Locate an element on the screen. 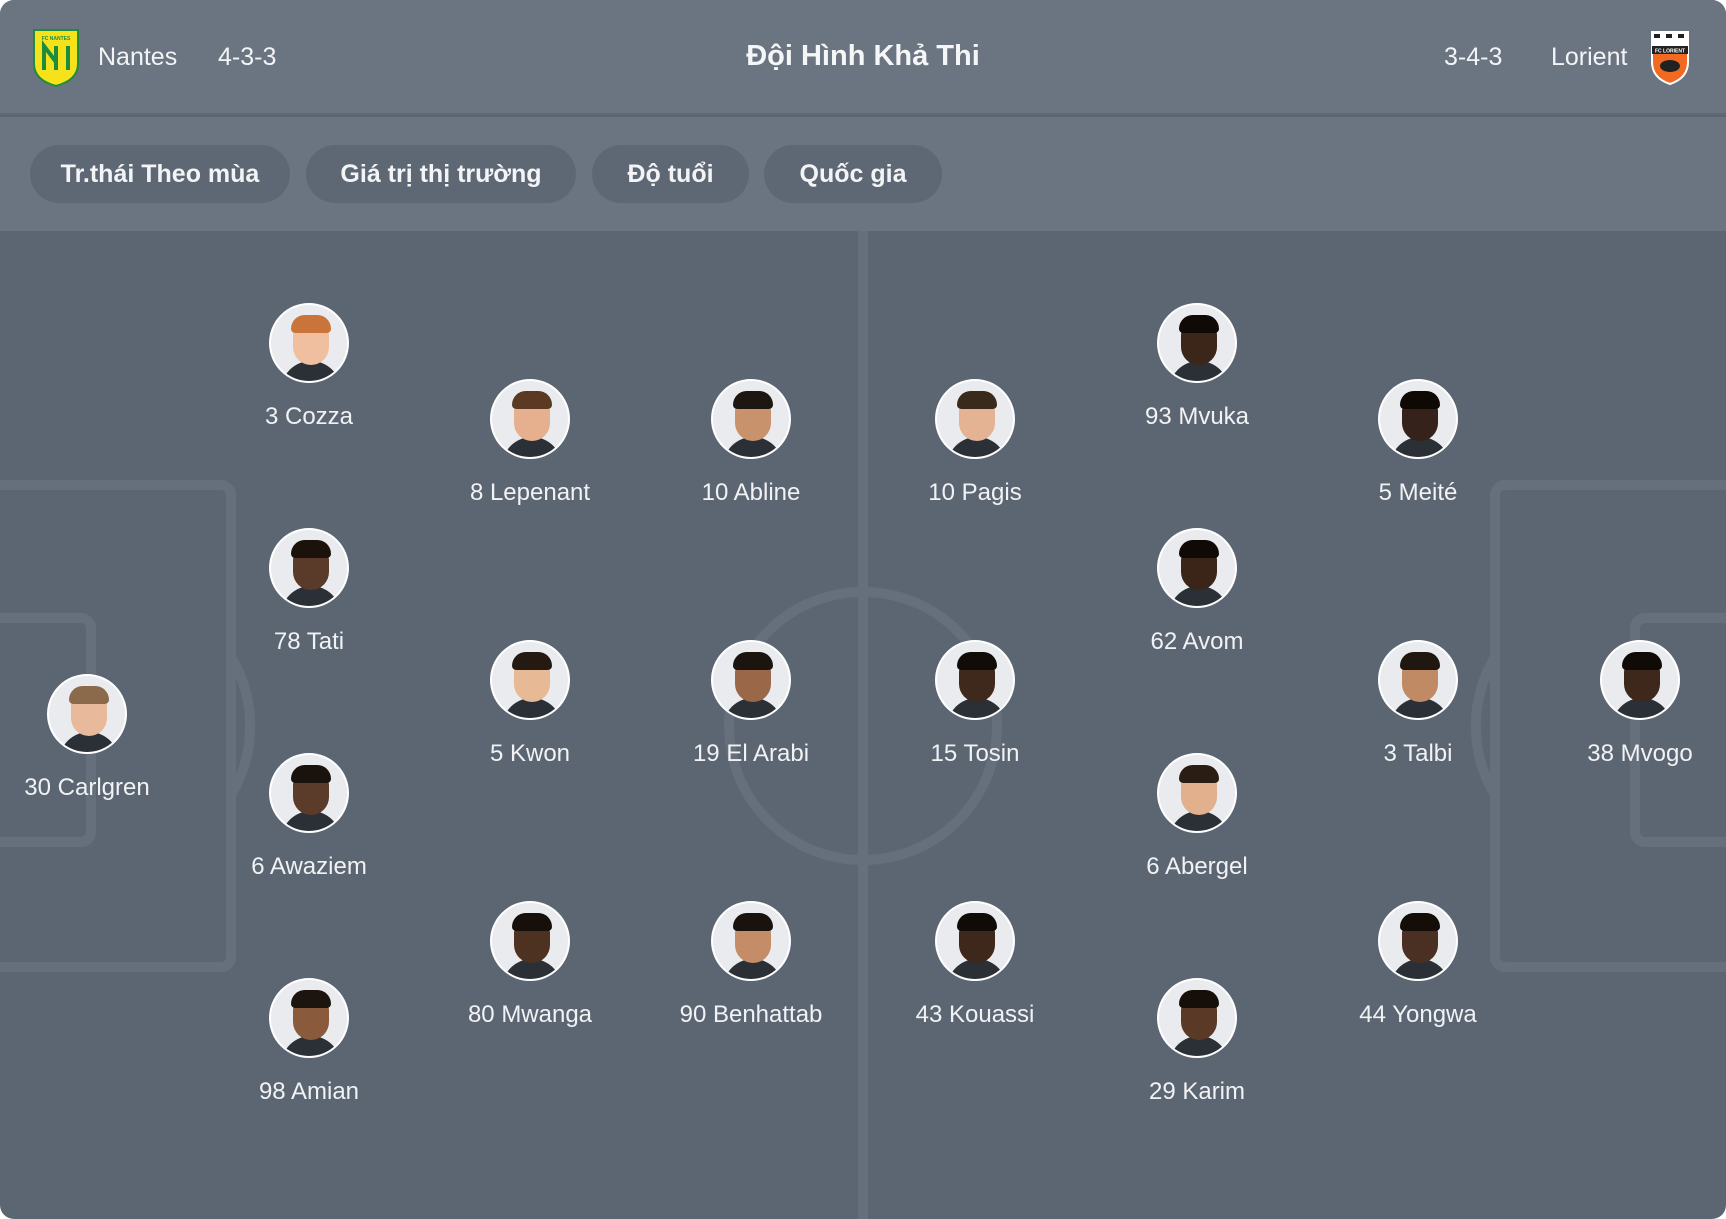 The width and height of the screenshot is (1726, 1219). player-15: 62 Avom is located at coordinates (1197, 592).